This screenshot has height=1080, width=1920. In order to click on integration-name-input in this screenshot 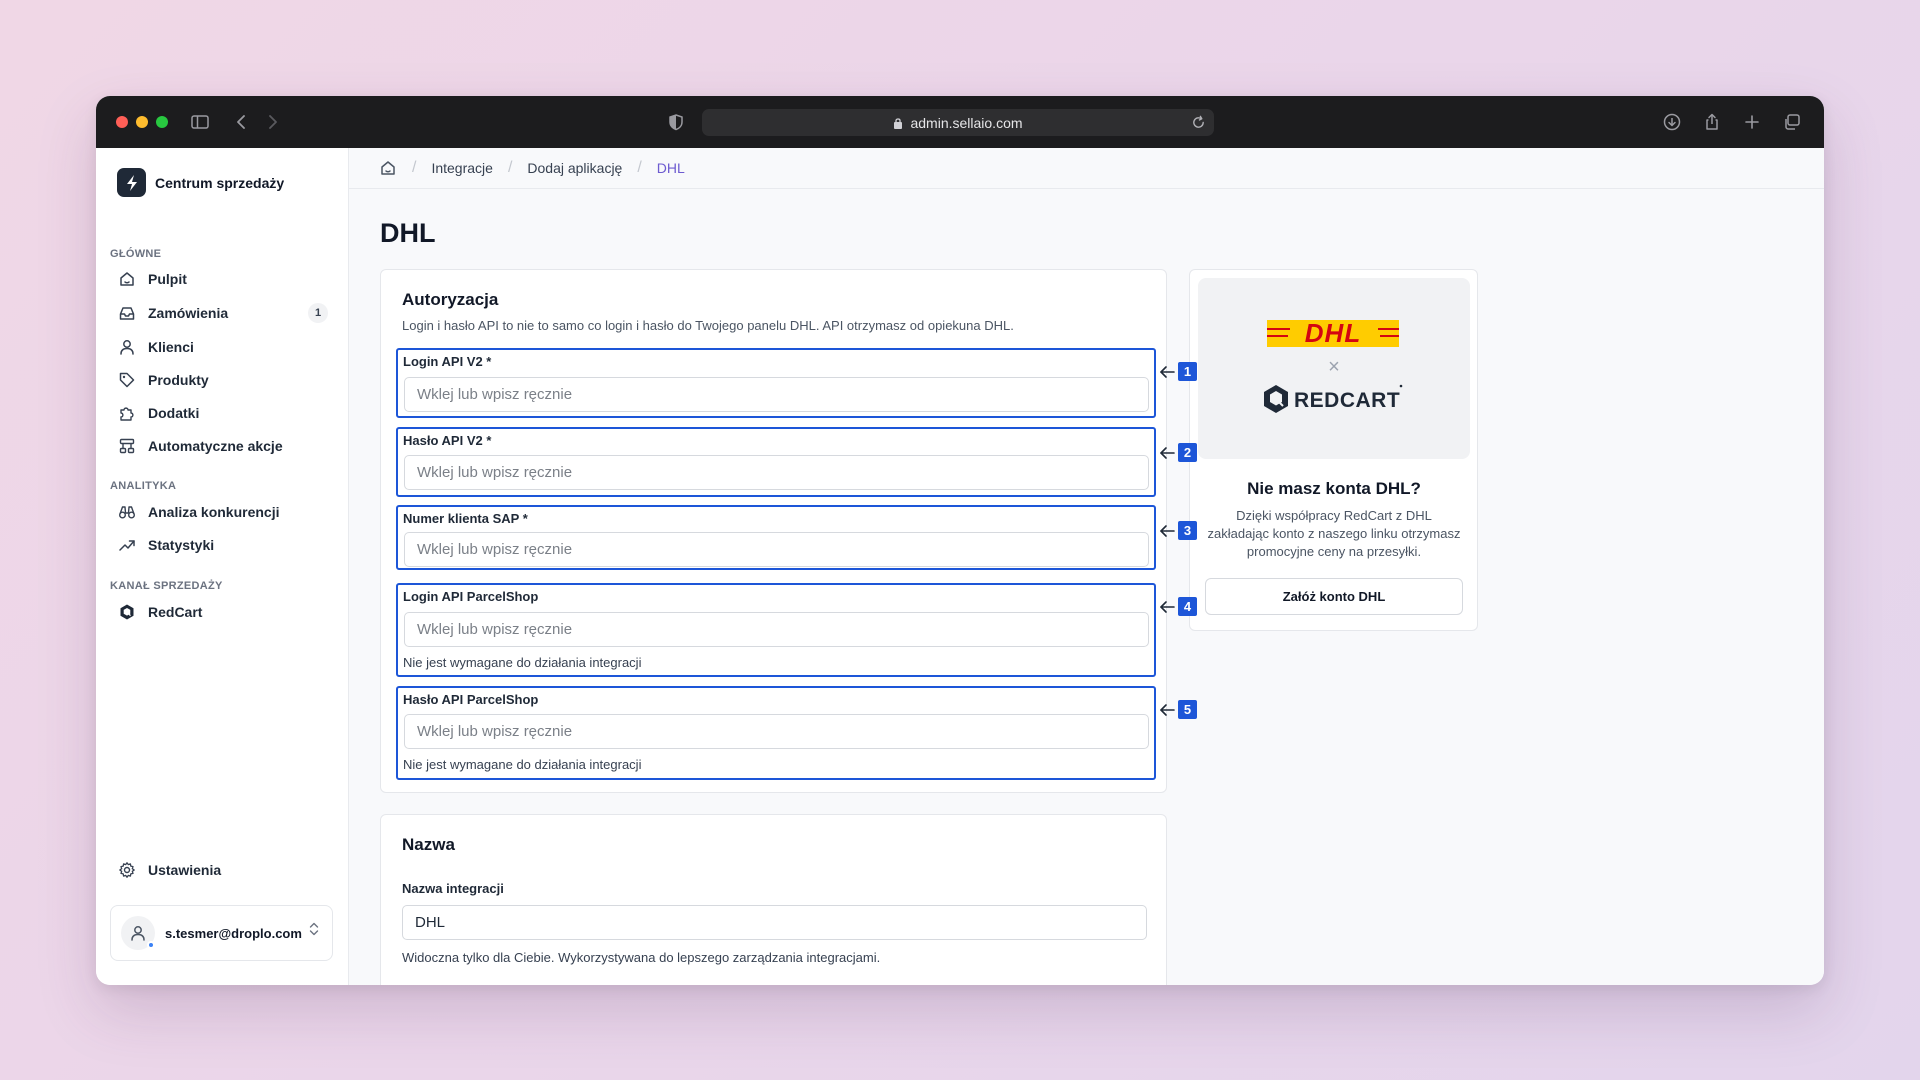, I will do `click(774, 922)`.